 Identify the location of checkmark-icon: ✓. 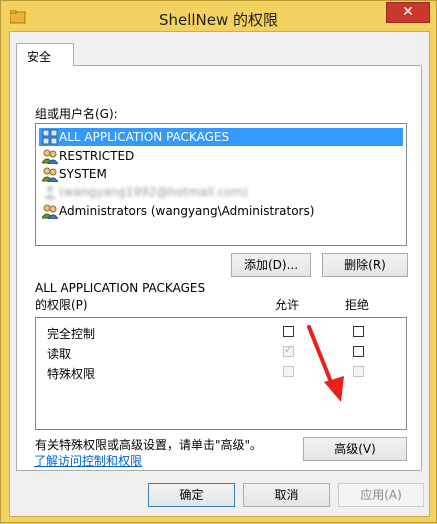
(289, 349).